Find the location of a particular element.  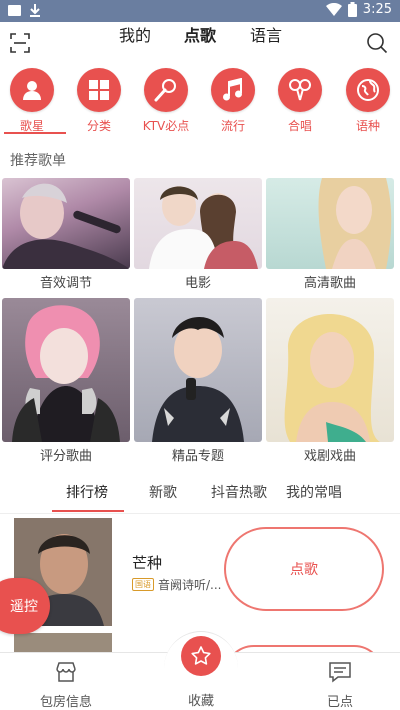

section-title: 推荐歌单 is located at coordinates (38, 161).